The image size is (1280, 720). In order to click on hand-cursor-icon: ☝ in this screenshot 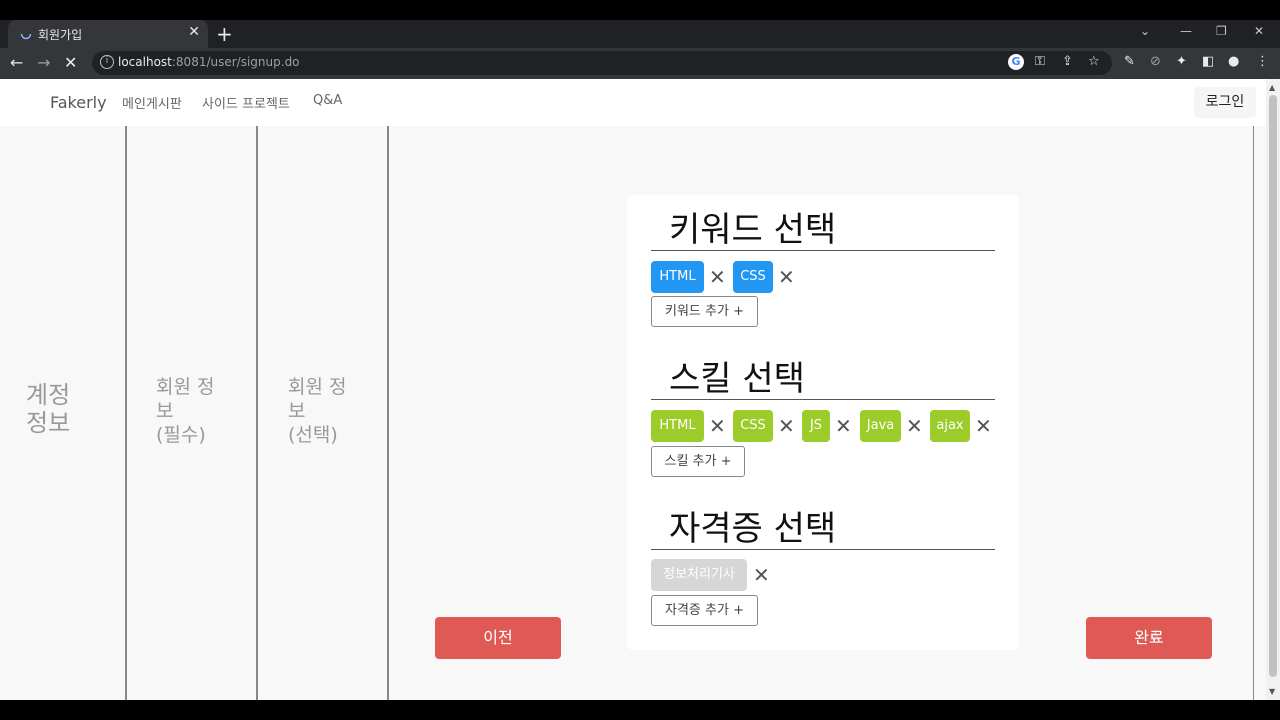, I will do `click(1154, 636)`.